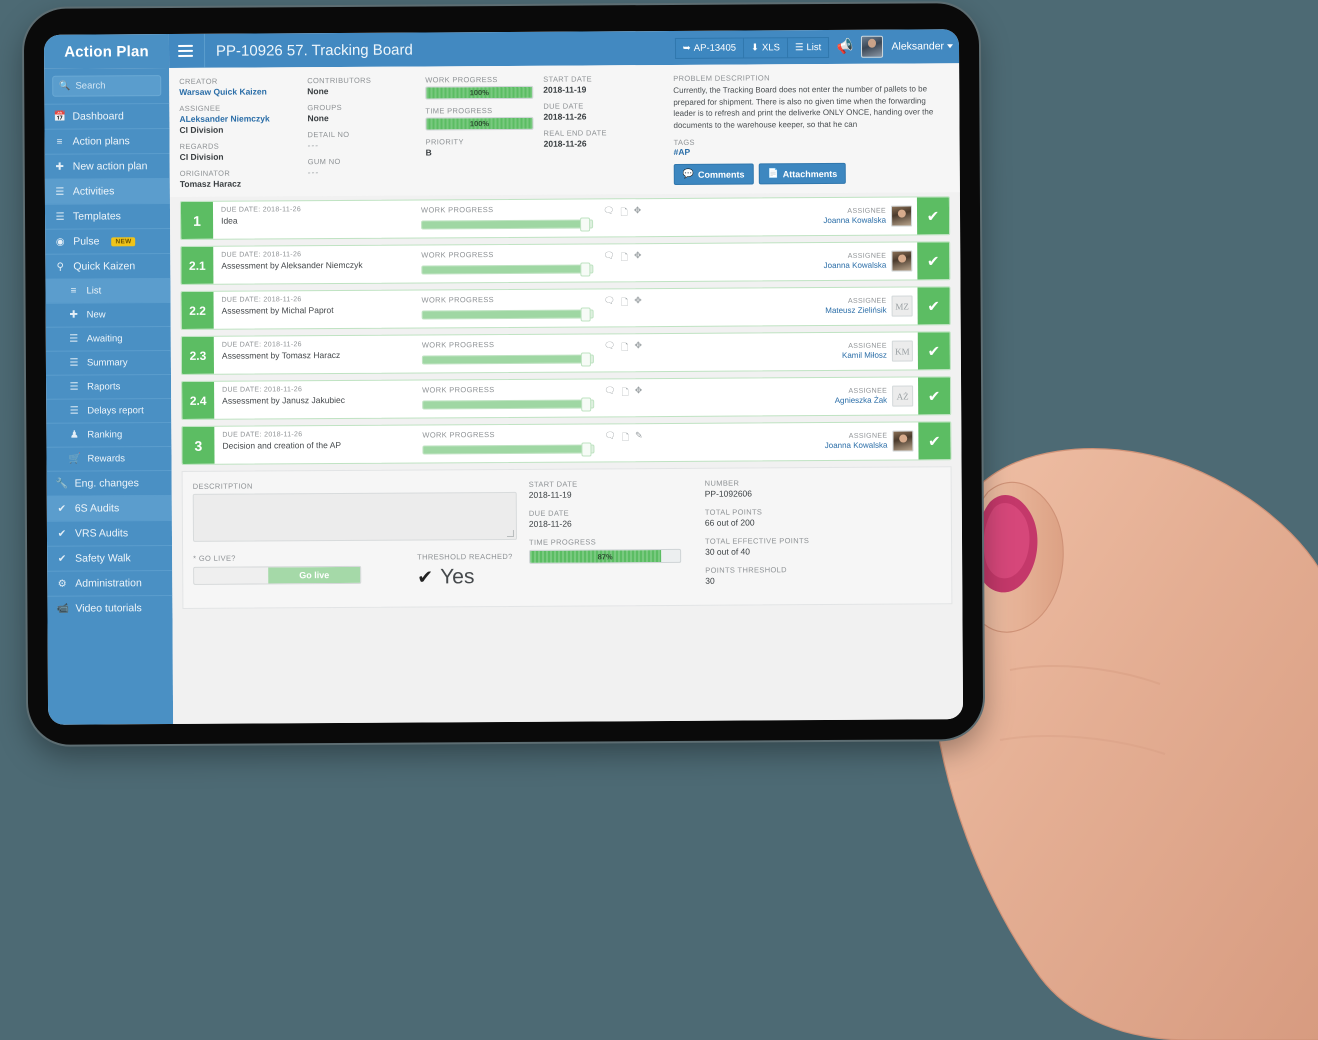  I want to click on ap-link-button: ➥ AP-13405, so click(709, 48).